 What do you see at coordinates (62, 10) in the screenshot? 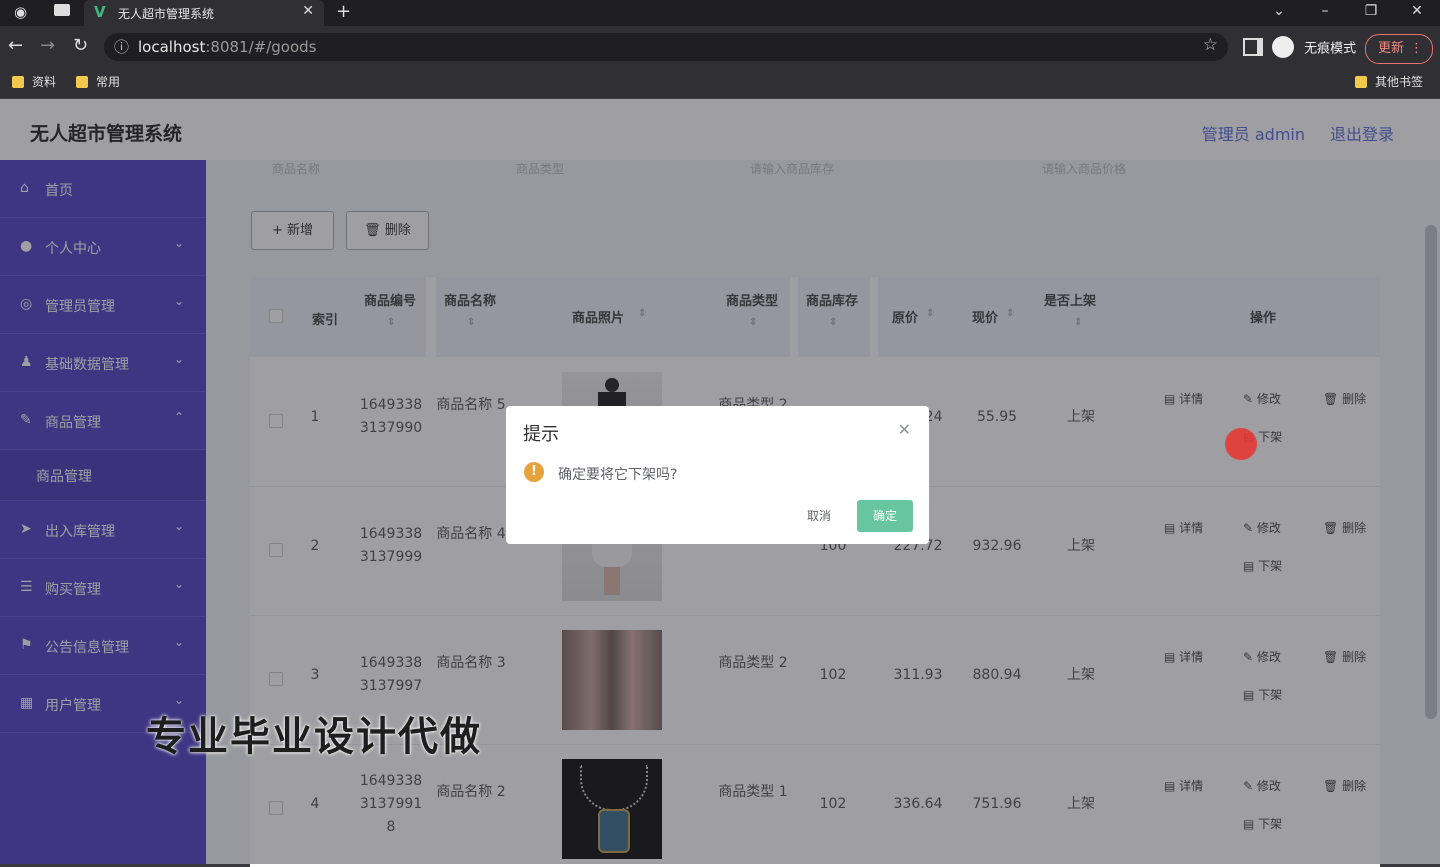
I see `tab-search-icon` at bounding box center [62, 10].